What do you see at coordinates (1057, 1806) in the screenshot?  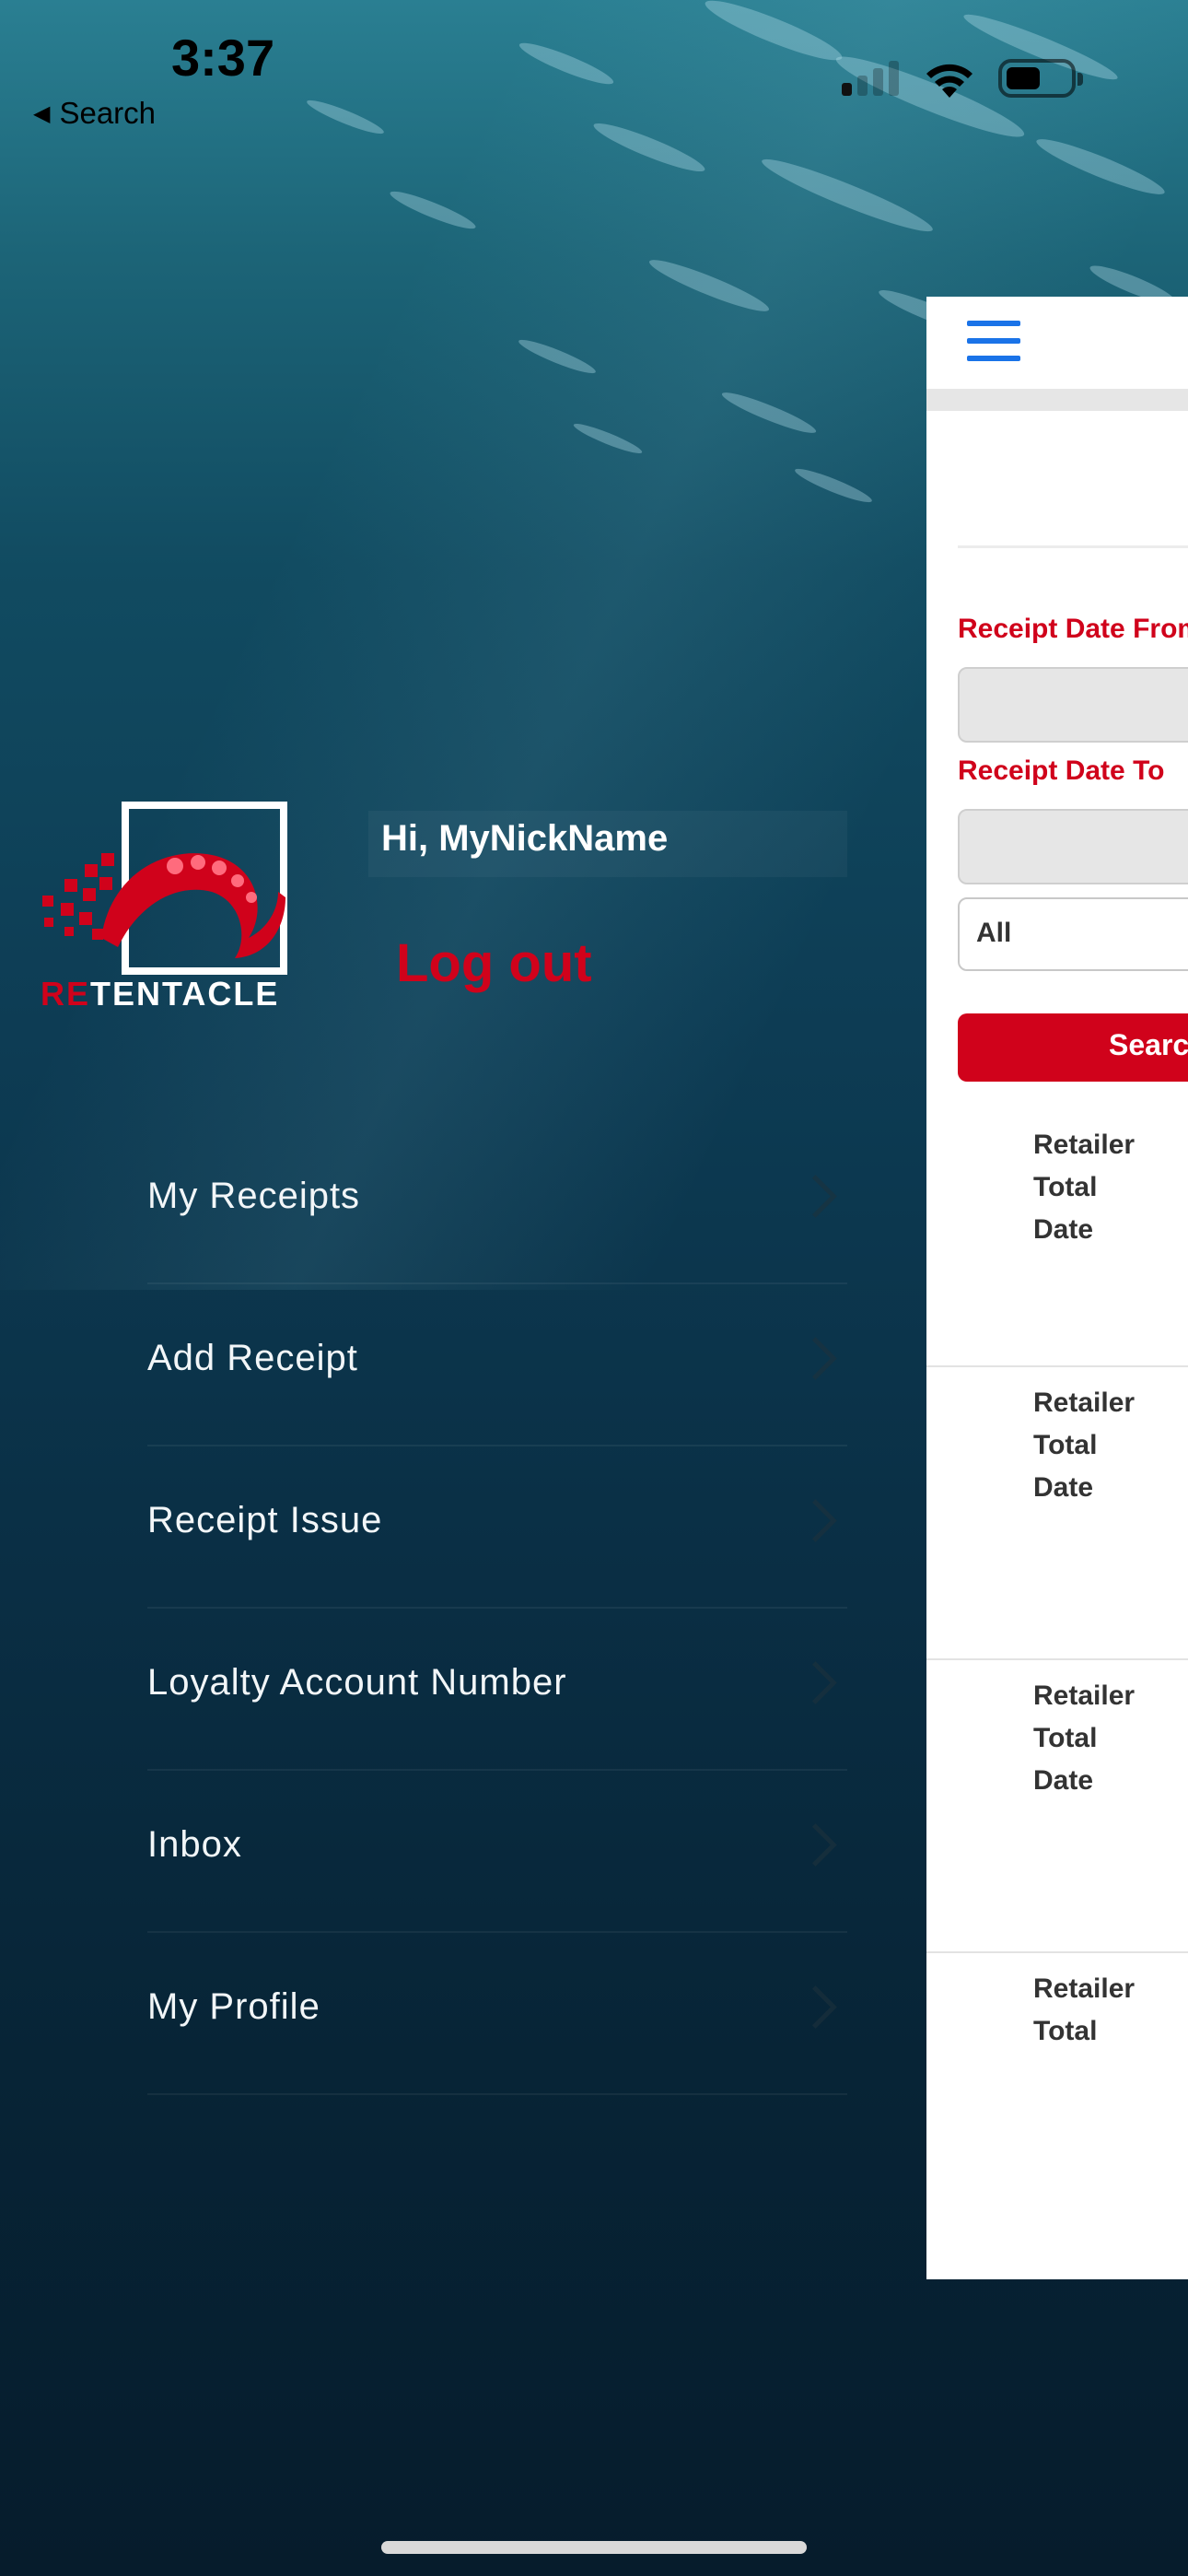 I see `receipt-card-3: Retailer Total Date` at bounding box center [1057, 1806].